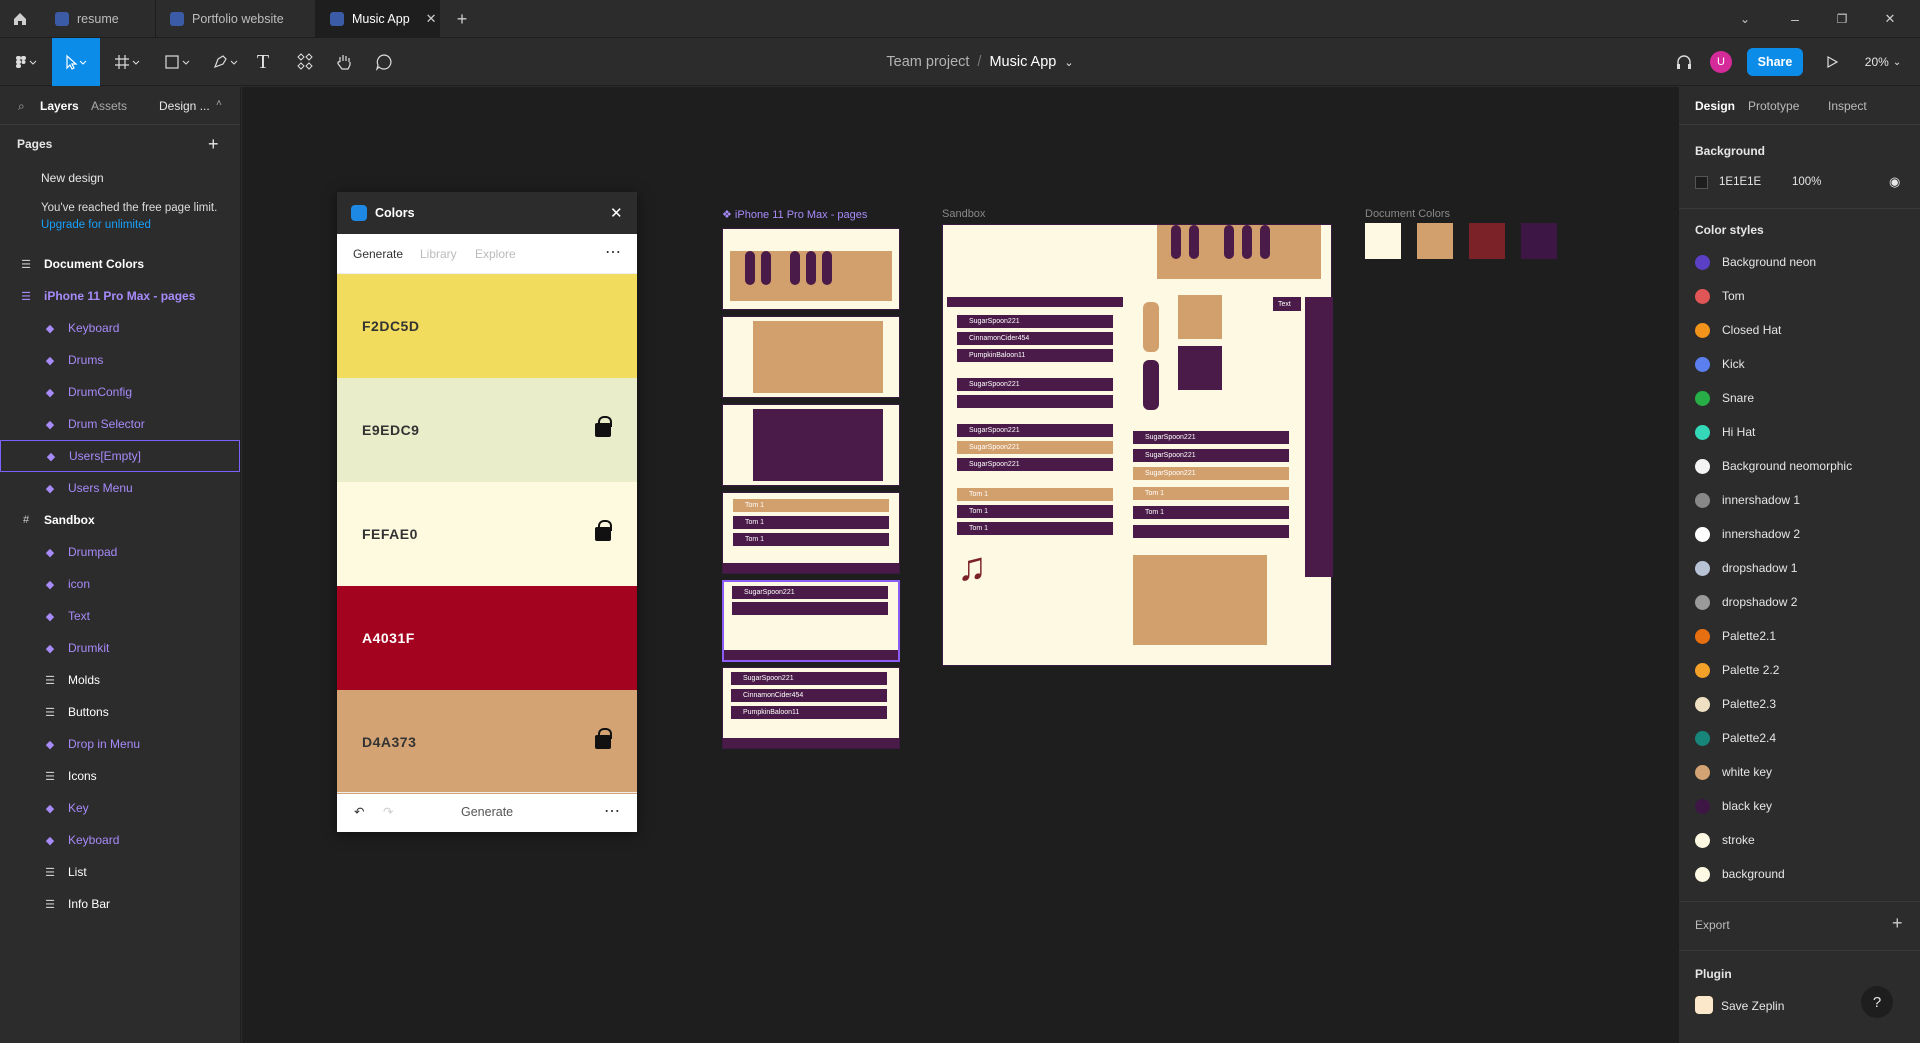 Image resolution: width=1920 pixels, height=1043 pixels. Describe the element at coordinates (1733, 772) in the screenshot. I see `color-style-item: white key` at that location.